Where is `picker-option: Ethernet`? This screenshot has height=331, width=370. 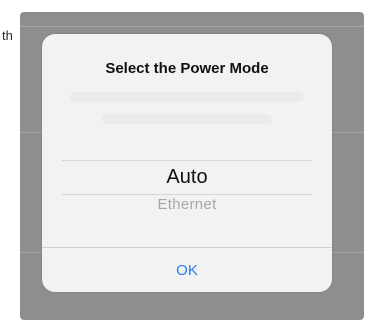
picker-option: Ethernet is located at coordinates (187, 204).